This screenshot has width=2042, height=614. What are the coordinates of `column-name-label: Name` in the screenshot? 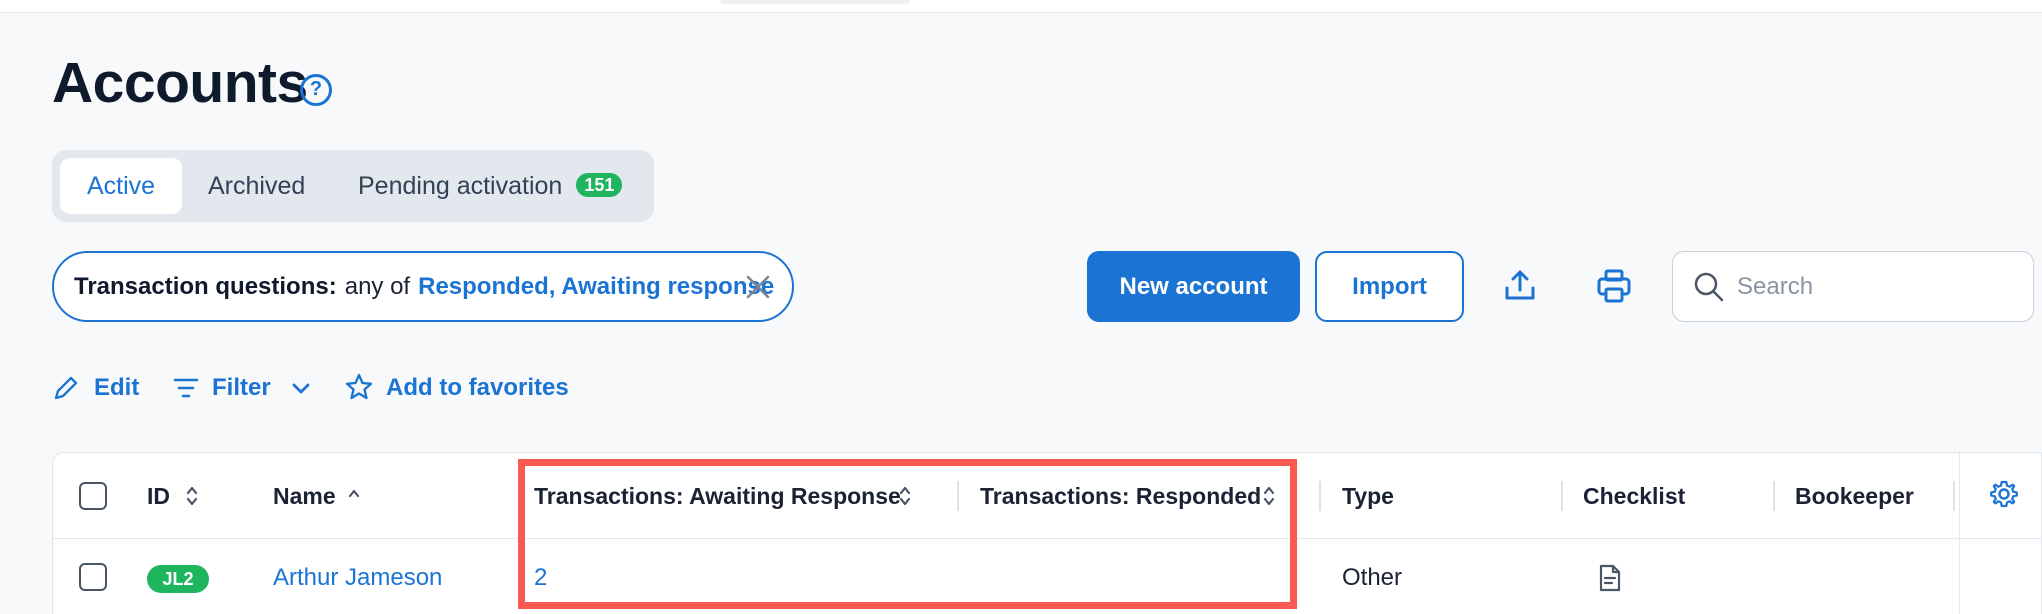 It's located at (304, 496).